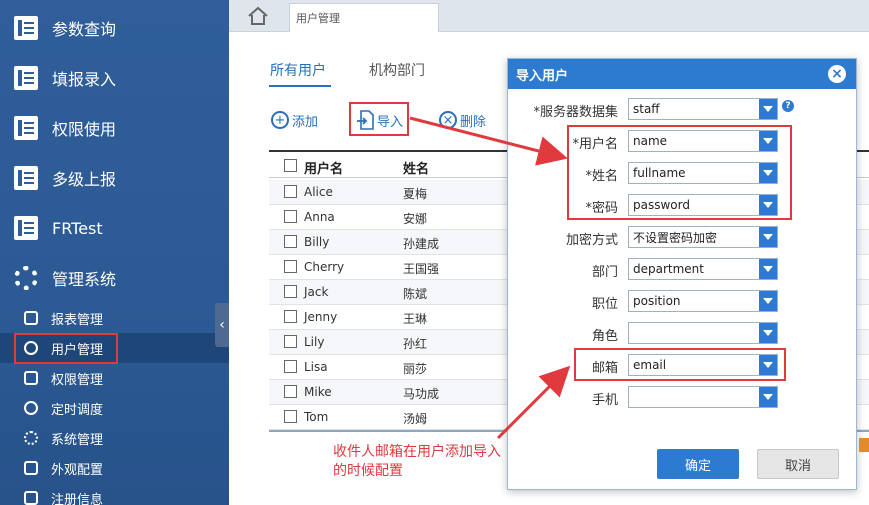 This screenshot has width=869, height=505. Describe the element at coordinates (31, 378) in the screenshot. I see `permission-icon` at that location.